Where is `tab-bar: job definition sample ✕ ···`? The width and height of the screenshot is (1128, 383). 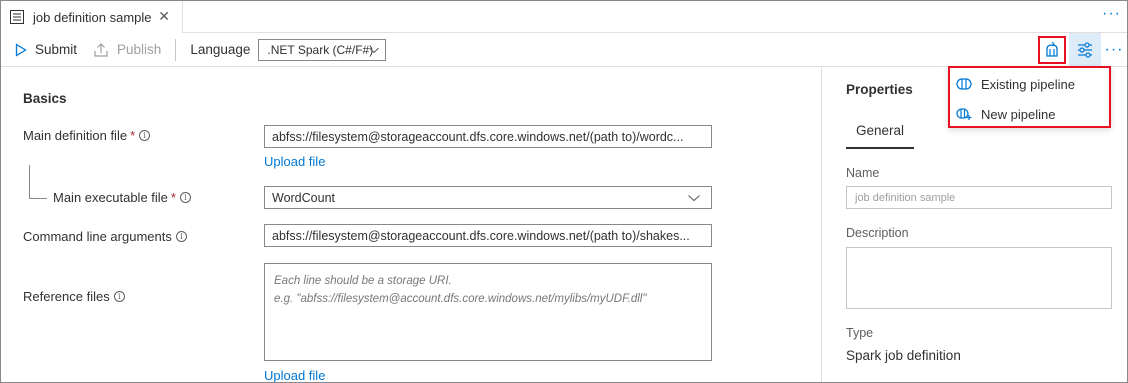
tab-bar: job definition sample ✕ ··· is located at coordinates (564, 17).